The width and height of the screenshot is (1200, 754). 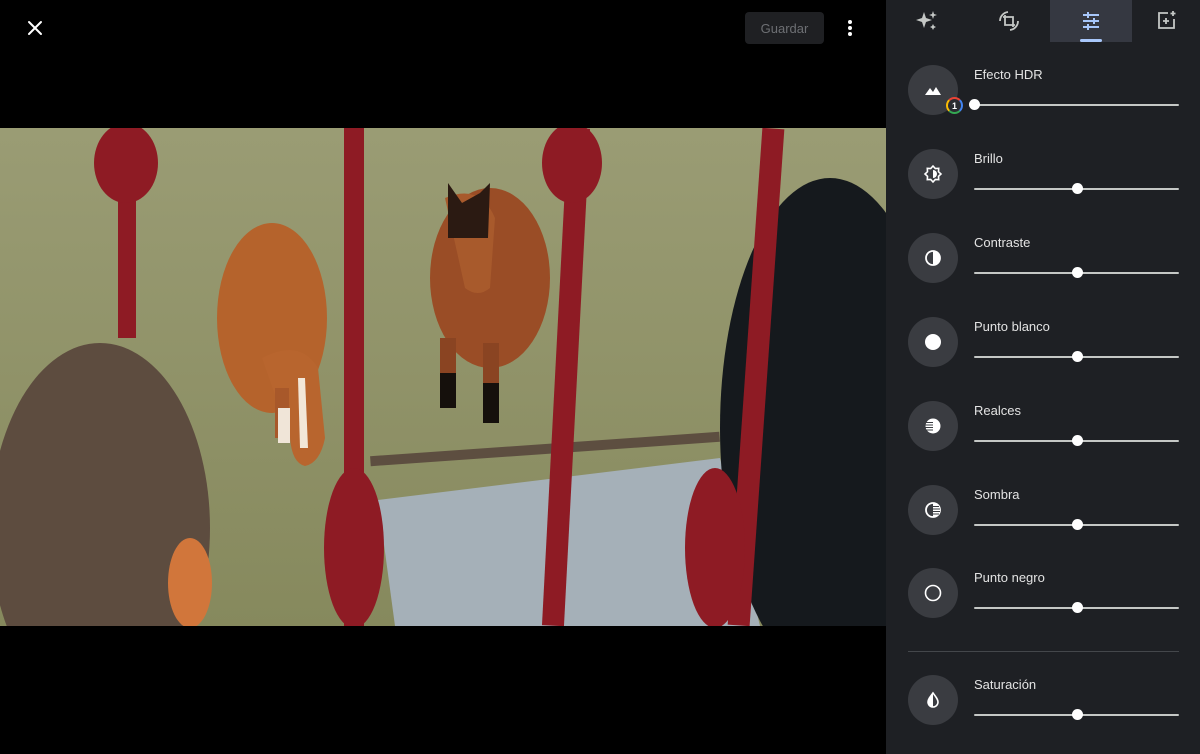 What do you see at coordinates (1091, 40) in the screenshot?
I see `active-tab-indicator` at bounding box center [1091, 40].